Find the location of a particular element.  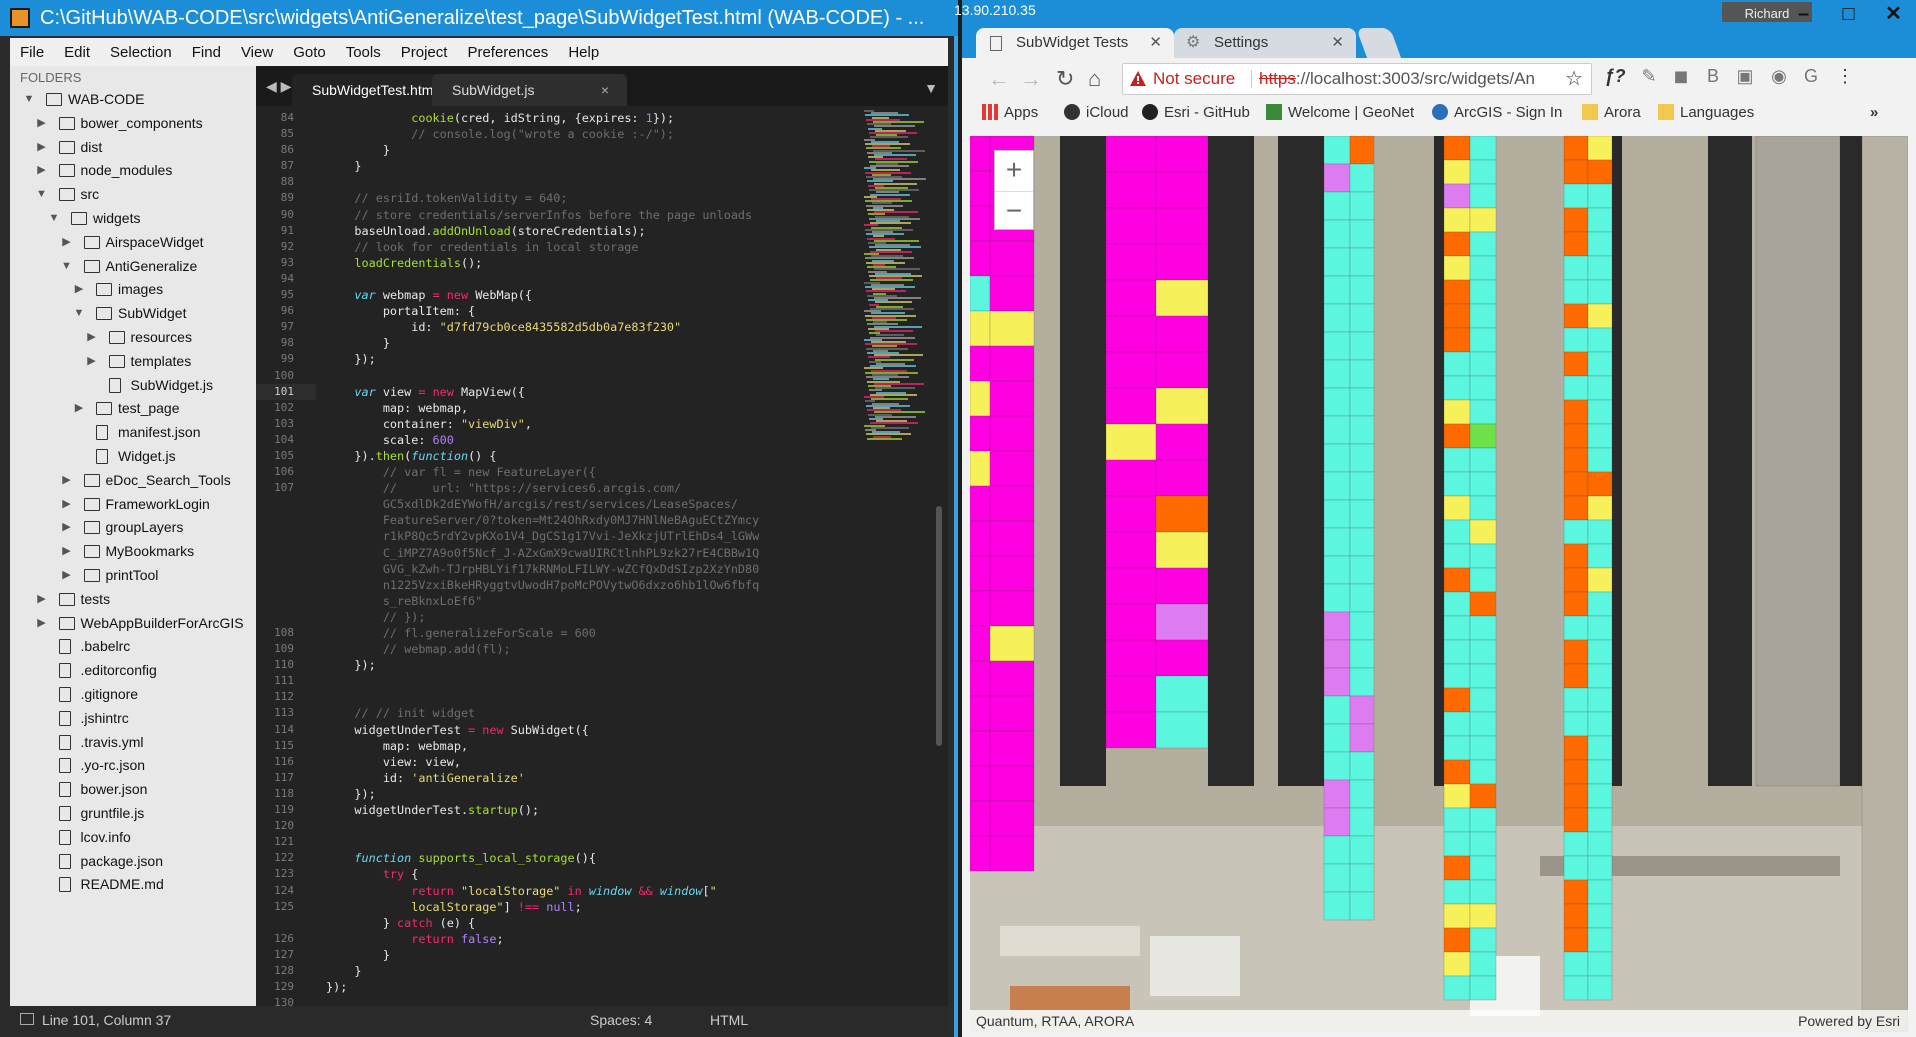

file-item: .babelrc is located at coordinates (133, 647).